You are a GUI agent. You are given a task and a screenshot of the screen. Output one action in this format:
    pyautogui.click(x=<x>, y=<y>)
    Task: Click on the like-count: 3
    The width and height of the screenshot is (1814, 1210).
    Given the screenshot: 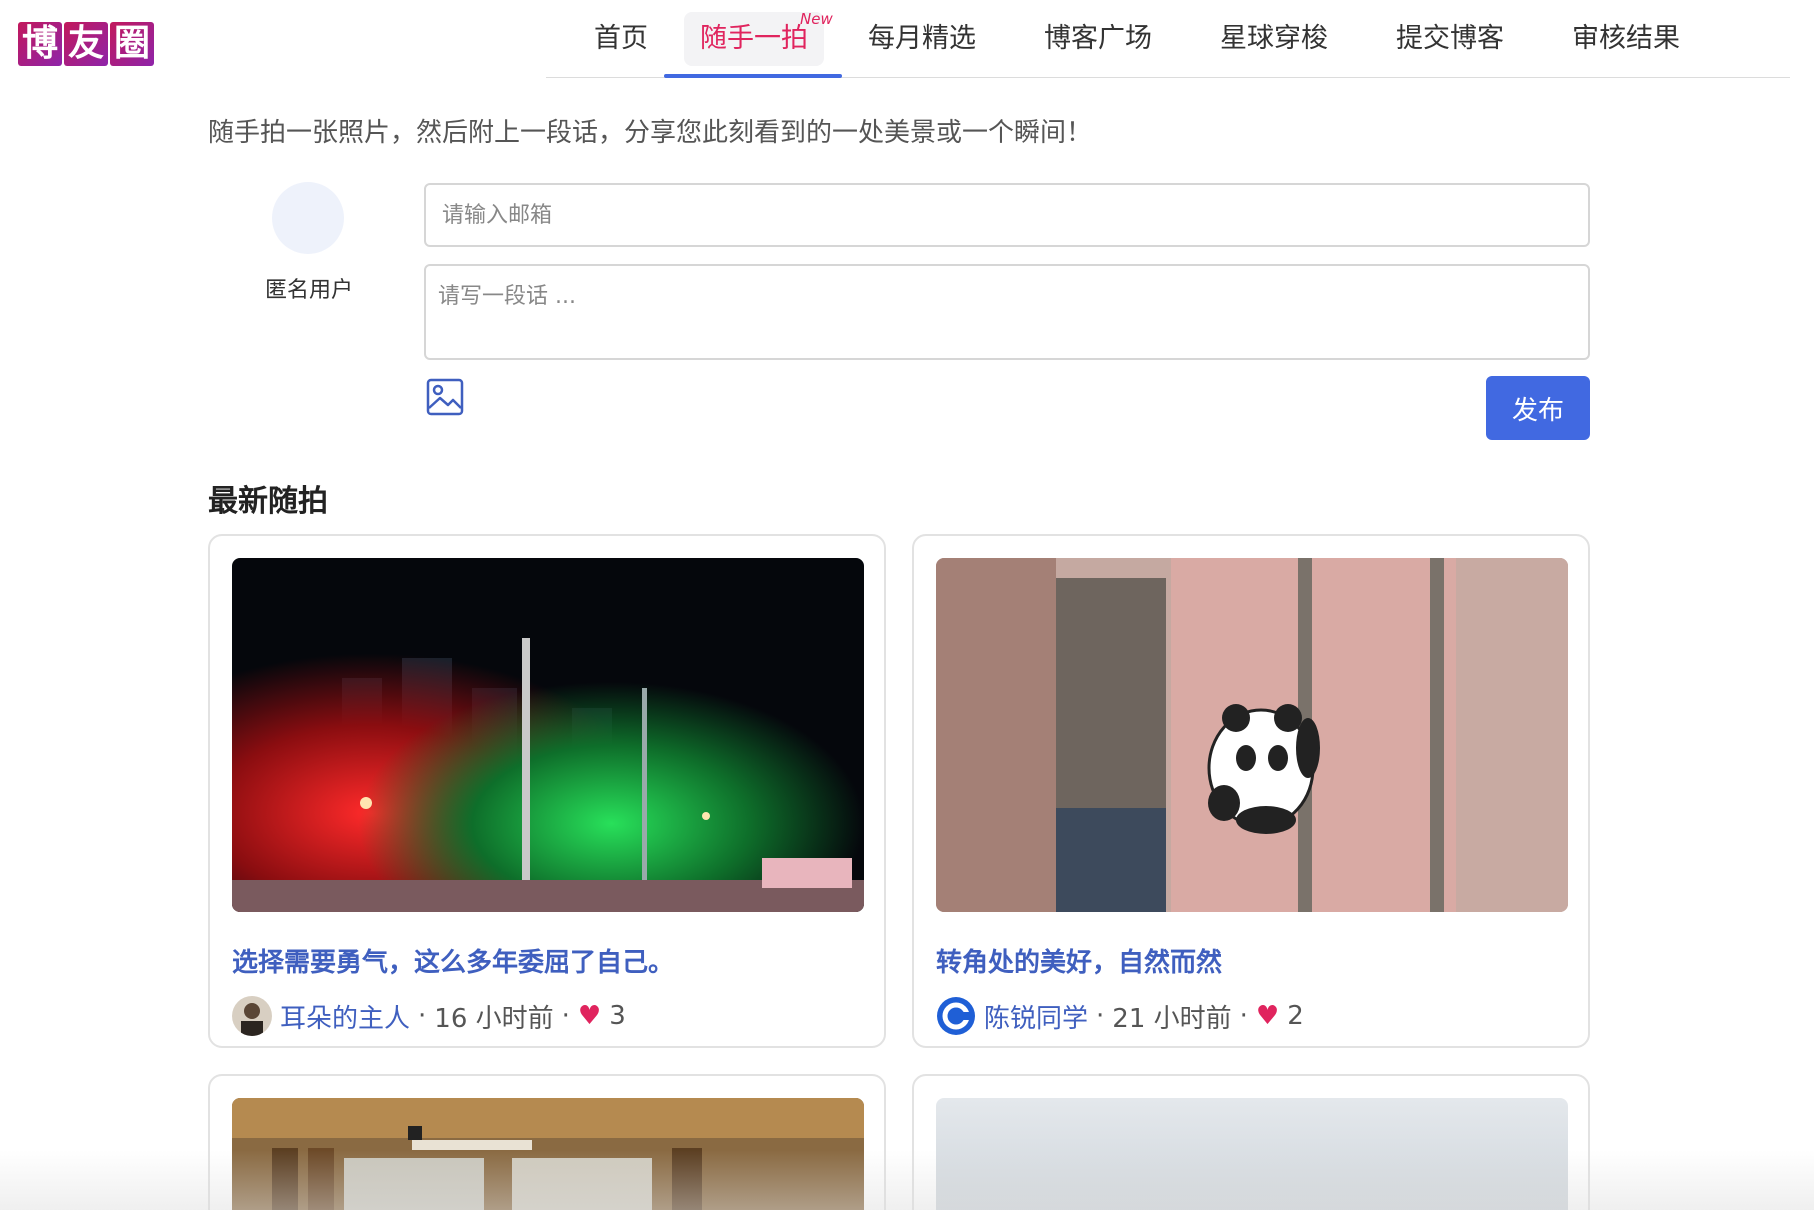 What is the action you would take?
    pyautogui.click(x=617, y=1016)
    